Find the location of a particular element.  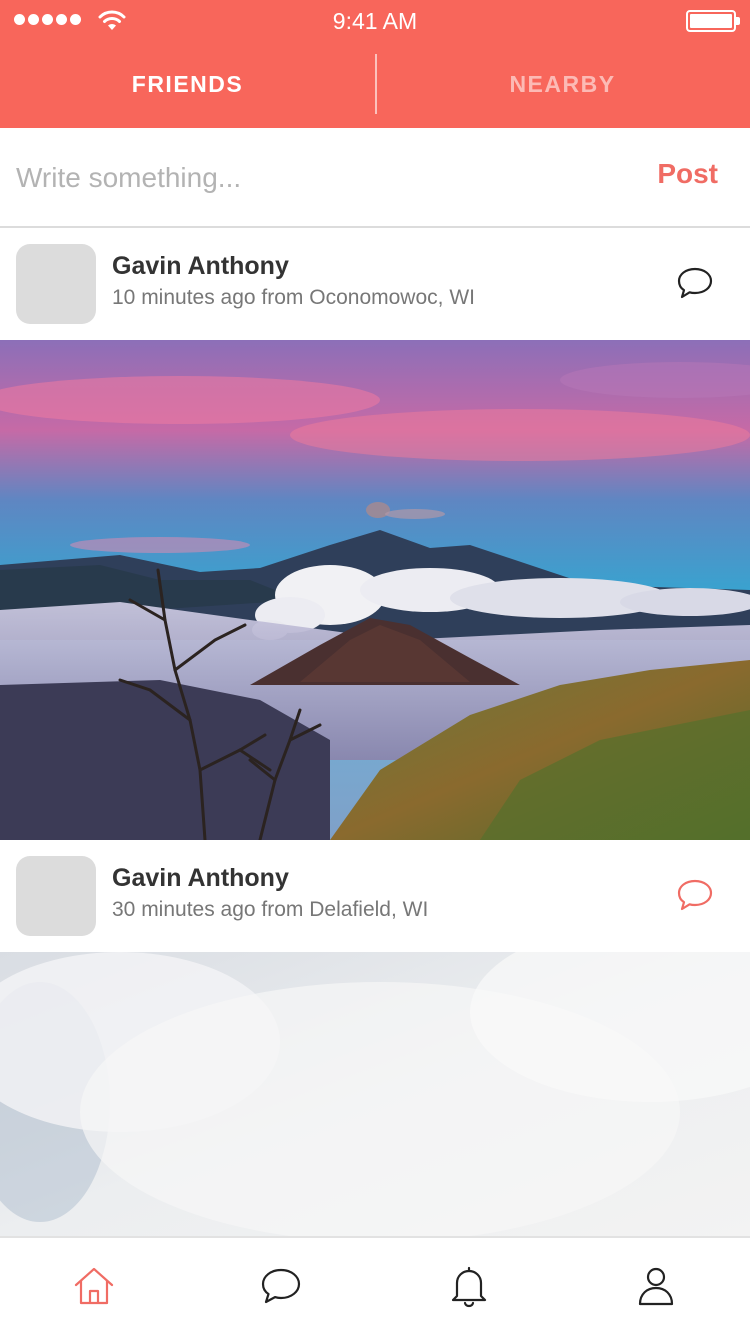

tabbar-profile is located at coordinates (656, 1286).